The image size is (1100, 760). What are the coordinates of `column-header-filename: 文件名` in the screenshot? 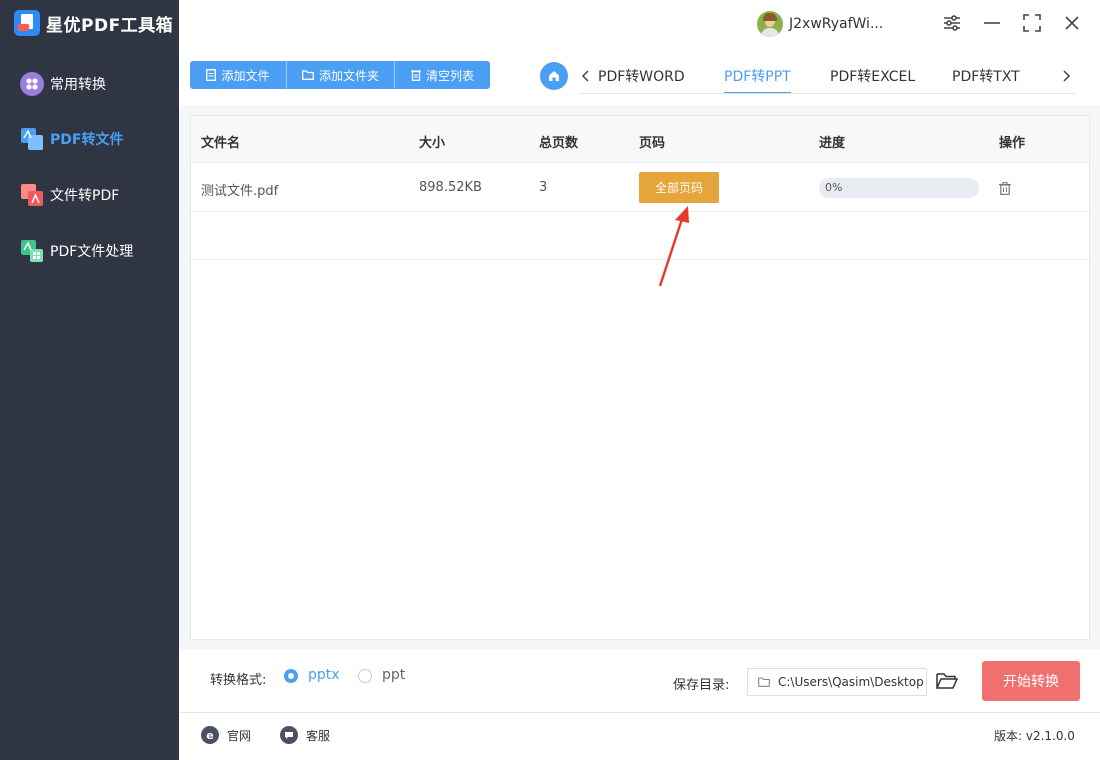 It's located at (221, 143).